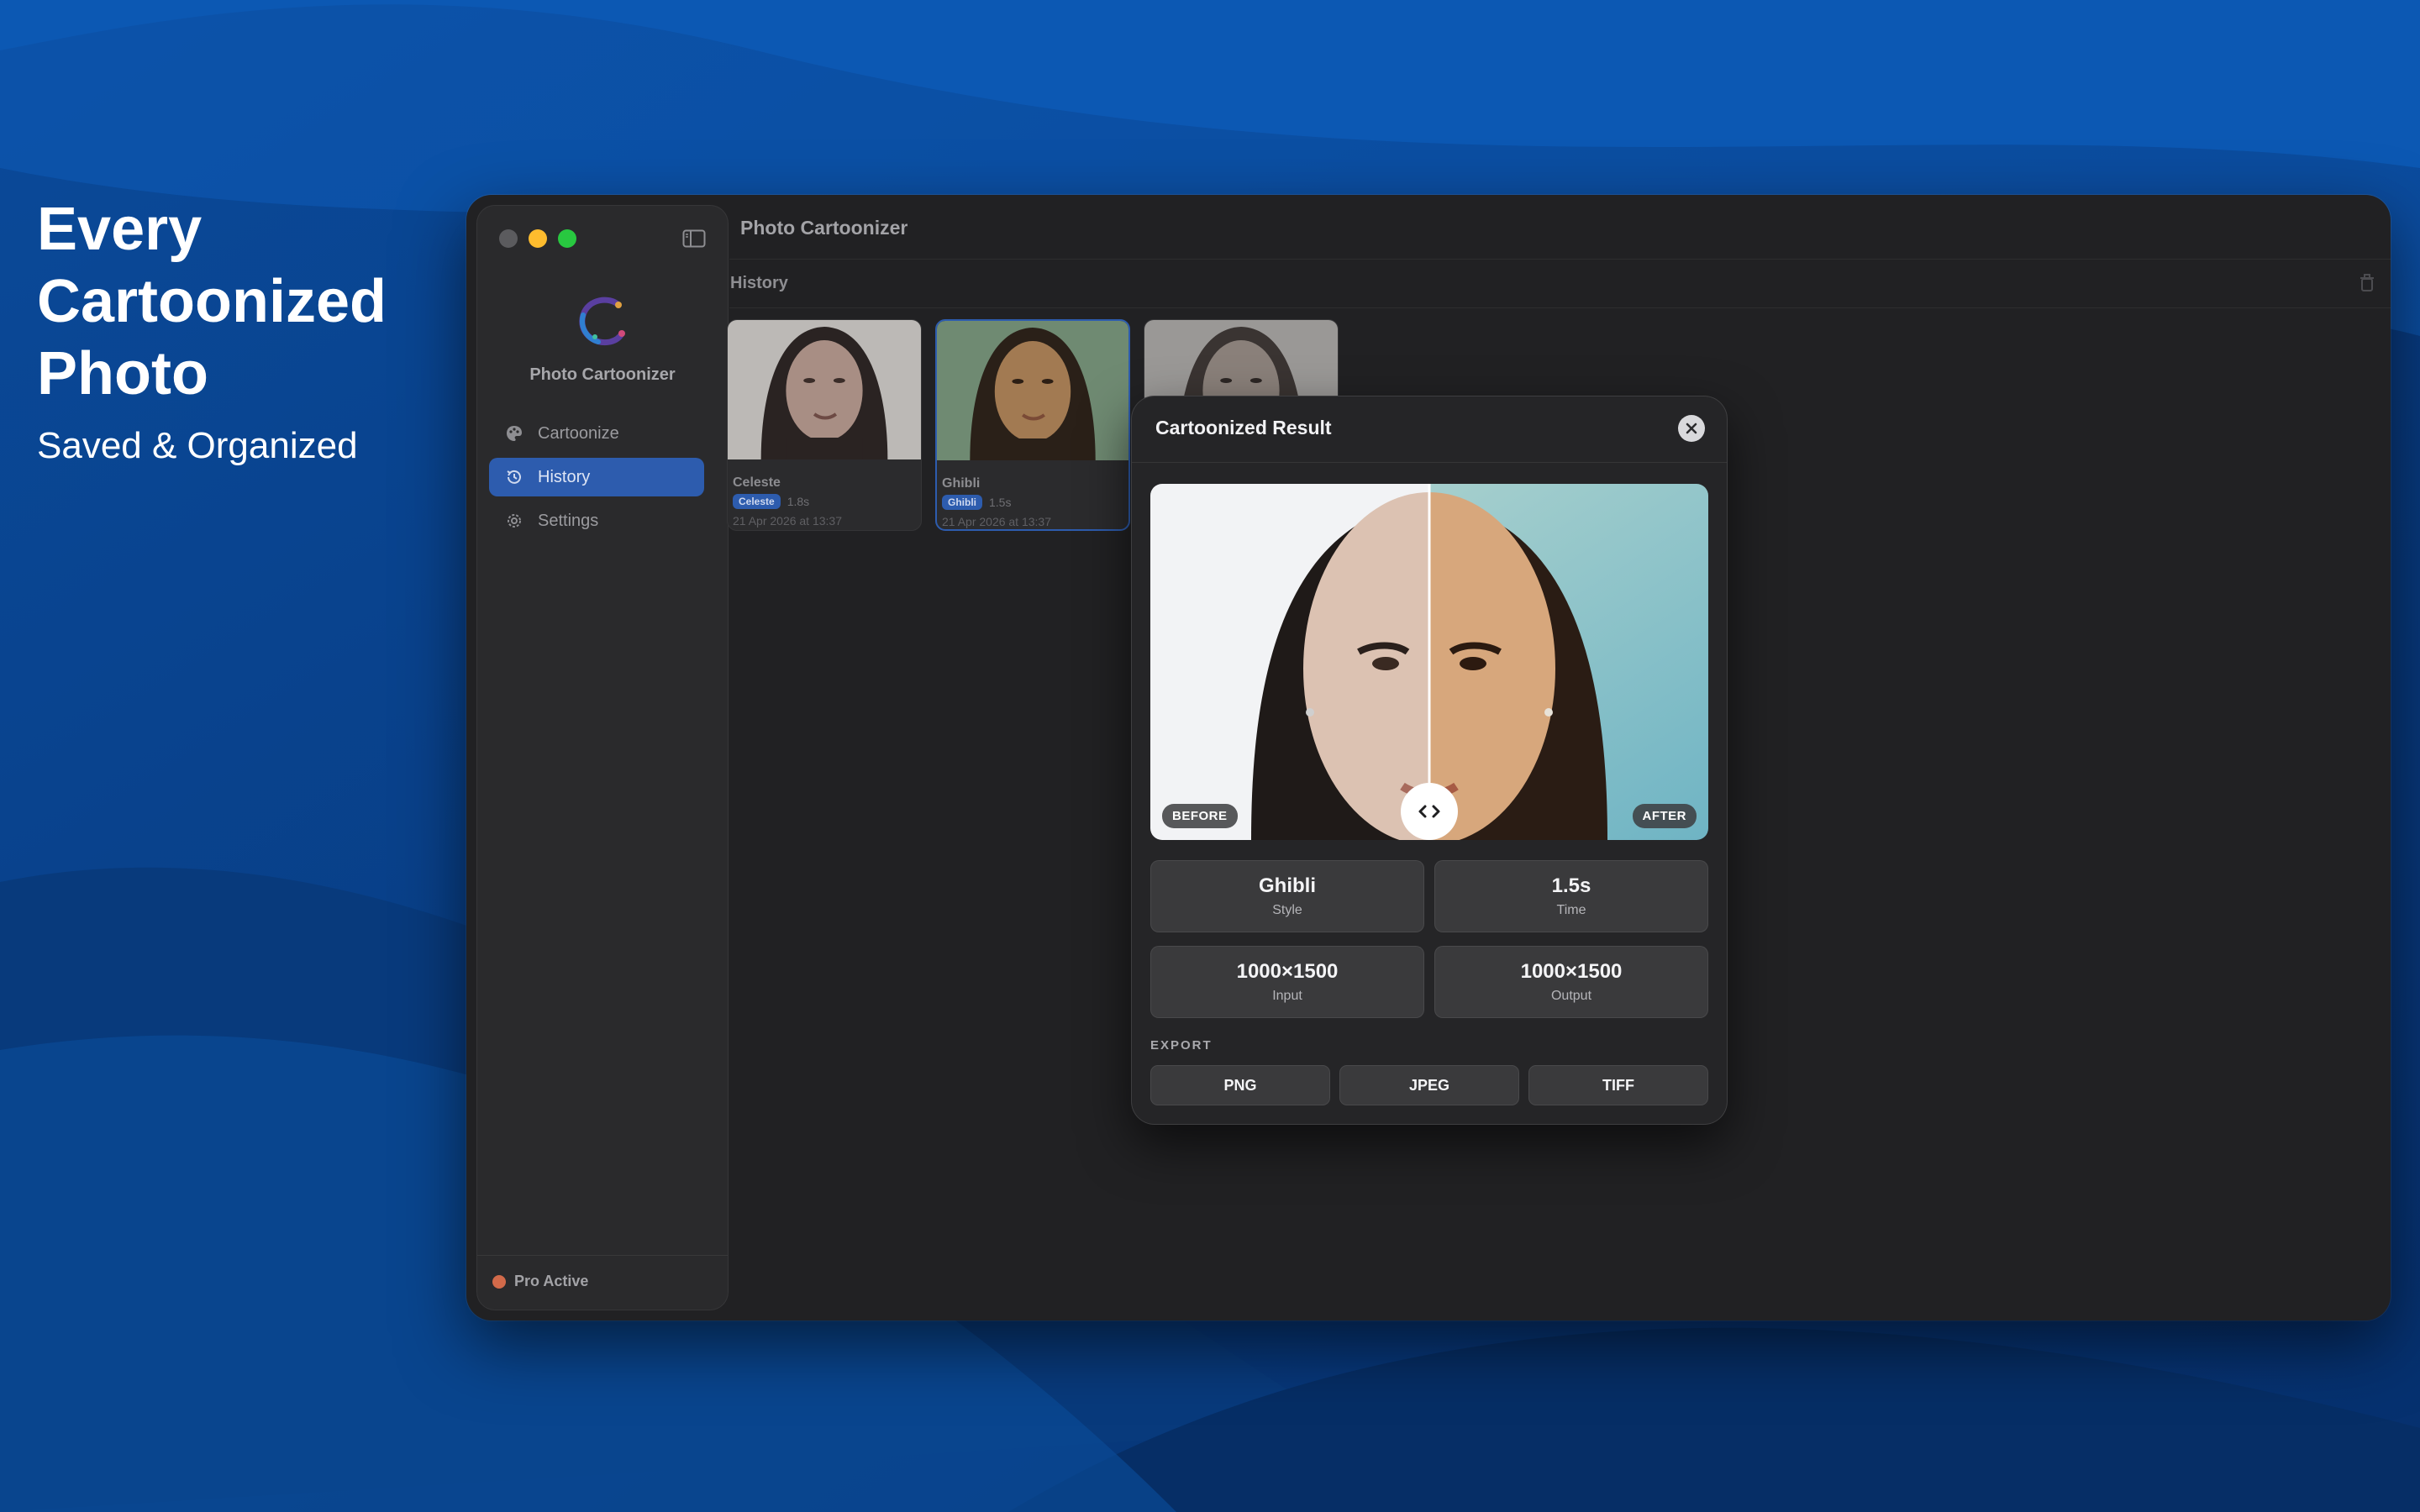 The width and height of the screenshot is (2420, 1512). Describe the element at coordinates (538, 238) in the screenshot. I see `window-minimize-button` at that location.